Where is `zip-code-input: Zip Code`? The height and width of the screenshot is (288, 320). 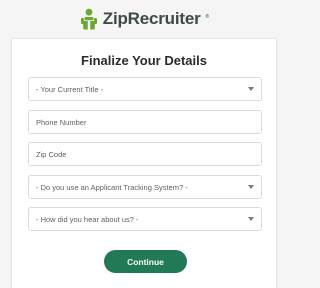
zip-code-input: Zip Code is located at coordinates (145, 154).